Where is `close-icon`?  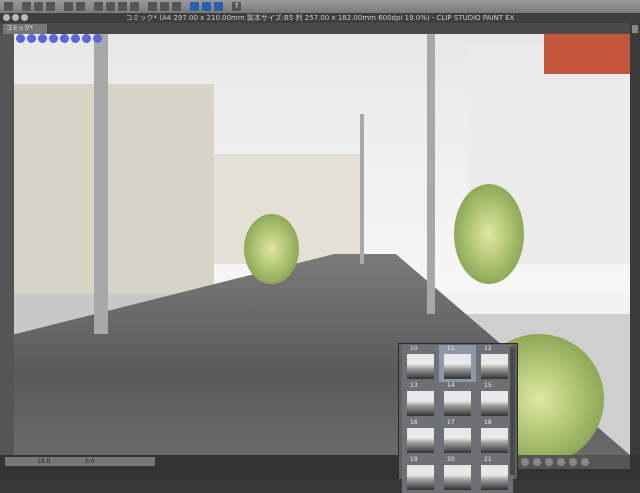
close-icon is located at coordinates (6, 17).